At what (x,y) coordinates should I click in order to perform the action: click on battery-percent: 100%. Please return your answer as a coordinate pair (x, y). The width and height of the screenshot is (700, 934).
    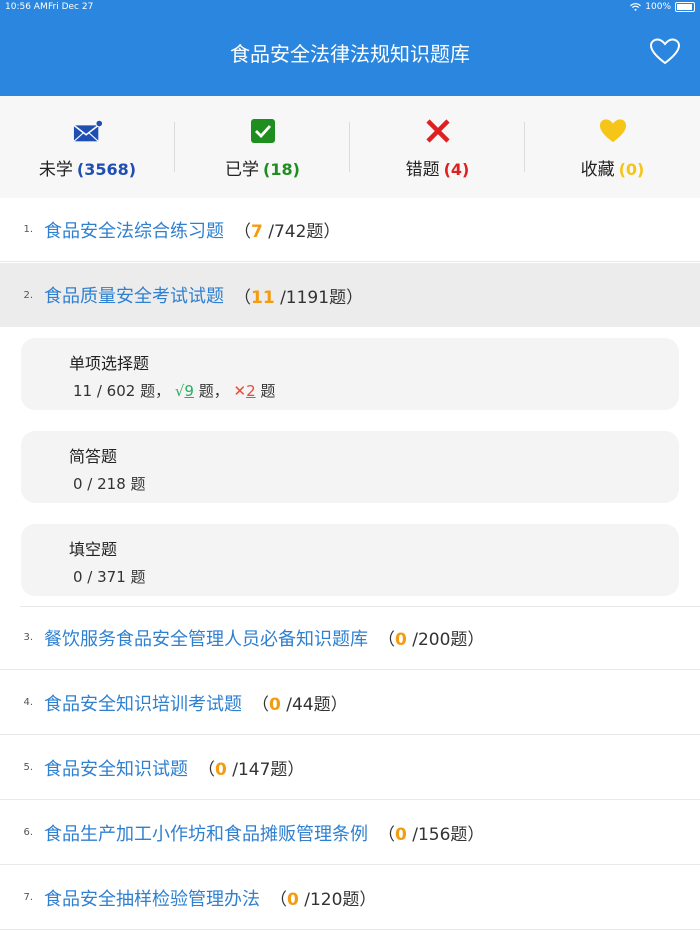
    Looking at the image, I should click on (658, 7).